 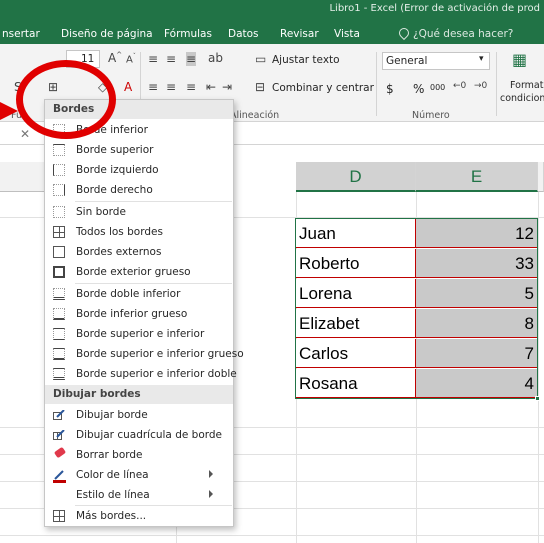 What do you see at coordinates (272, 535) in the screenshot?
I see `grid-line` at bounding box center [272, 535].